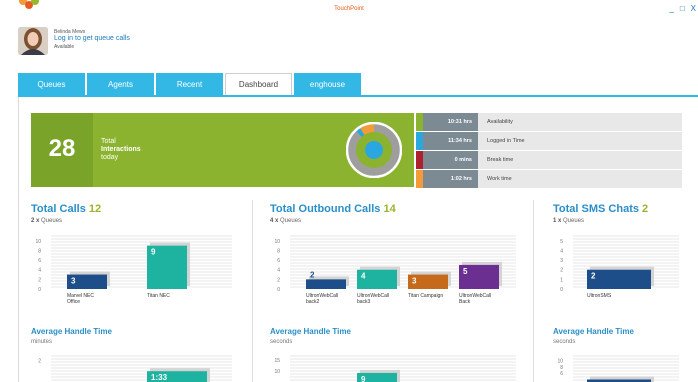  I want to click on sms-aht-chart: 68104, so click(618, 368).